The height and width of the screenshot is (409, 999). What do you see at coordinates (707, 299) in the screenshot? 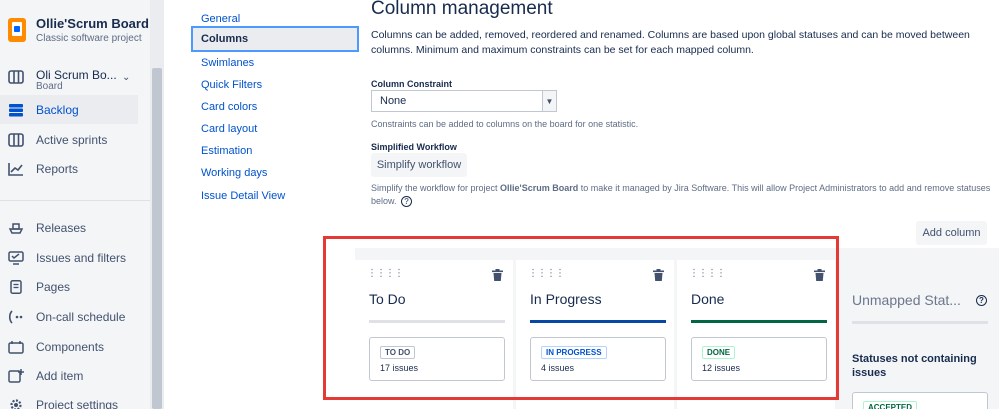
I see `column-title: Done` at bounding box center [707, 299].